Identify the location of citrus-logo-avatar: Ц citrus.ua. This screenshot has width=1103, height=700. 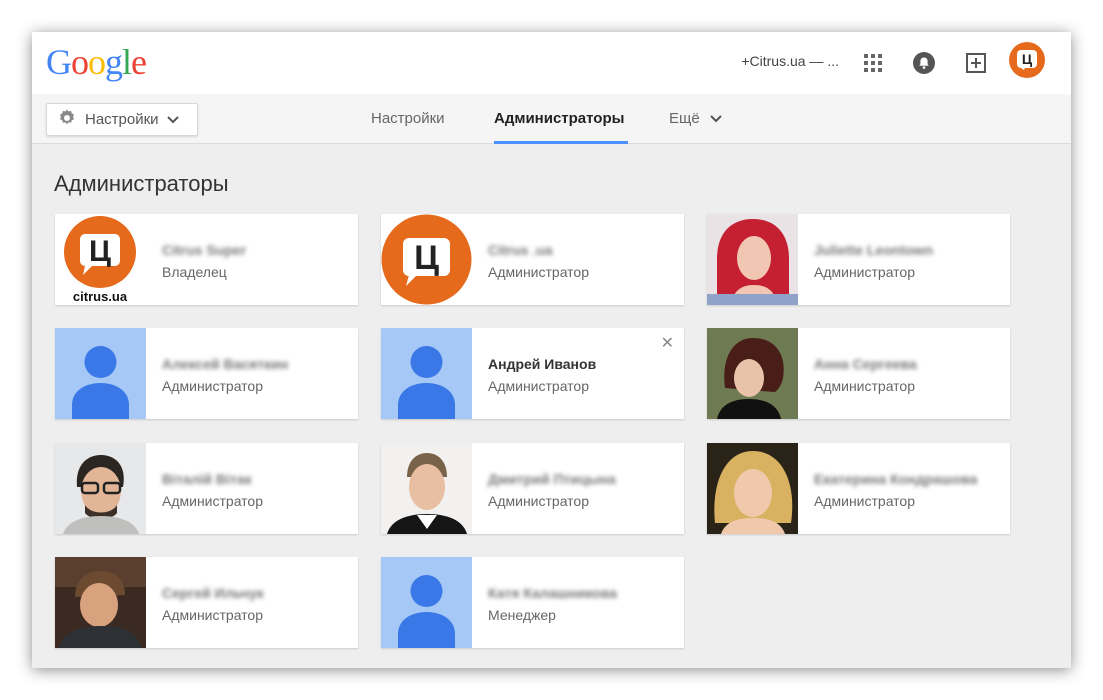
(100, 259).